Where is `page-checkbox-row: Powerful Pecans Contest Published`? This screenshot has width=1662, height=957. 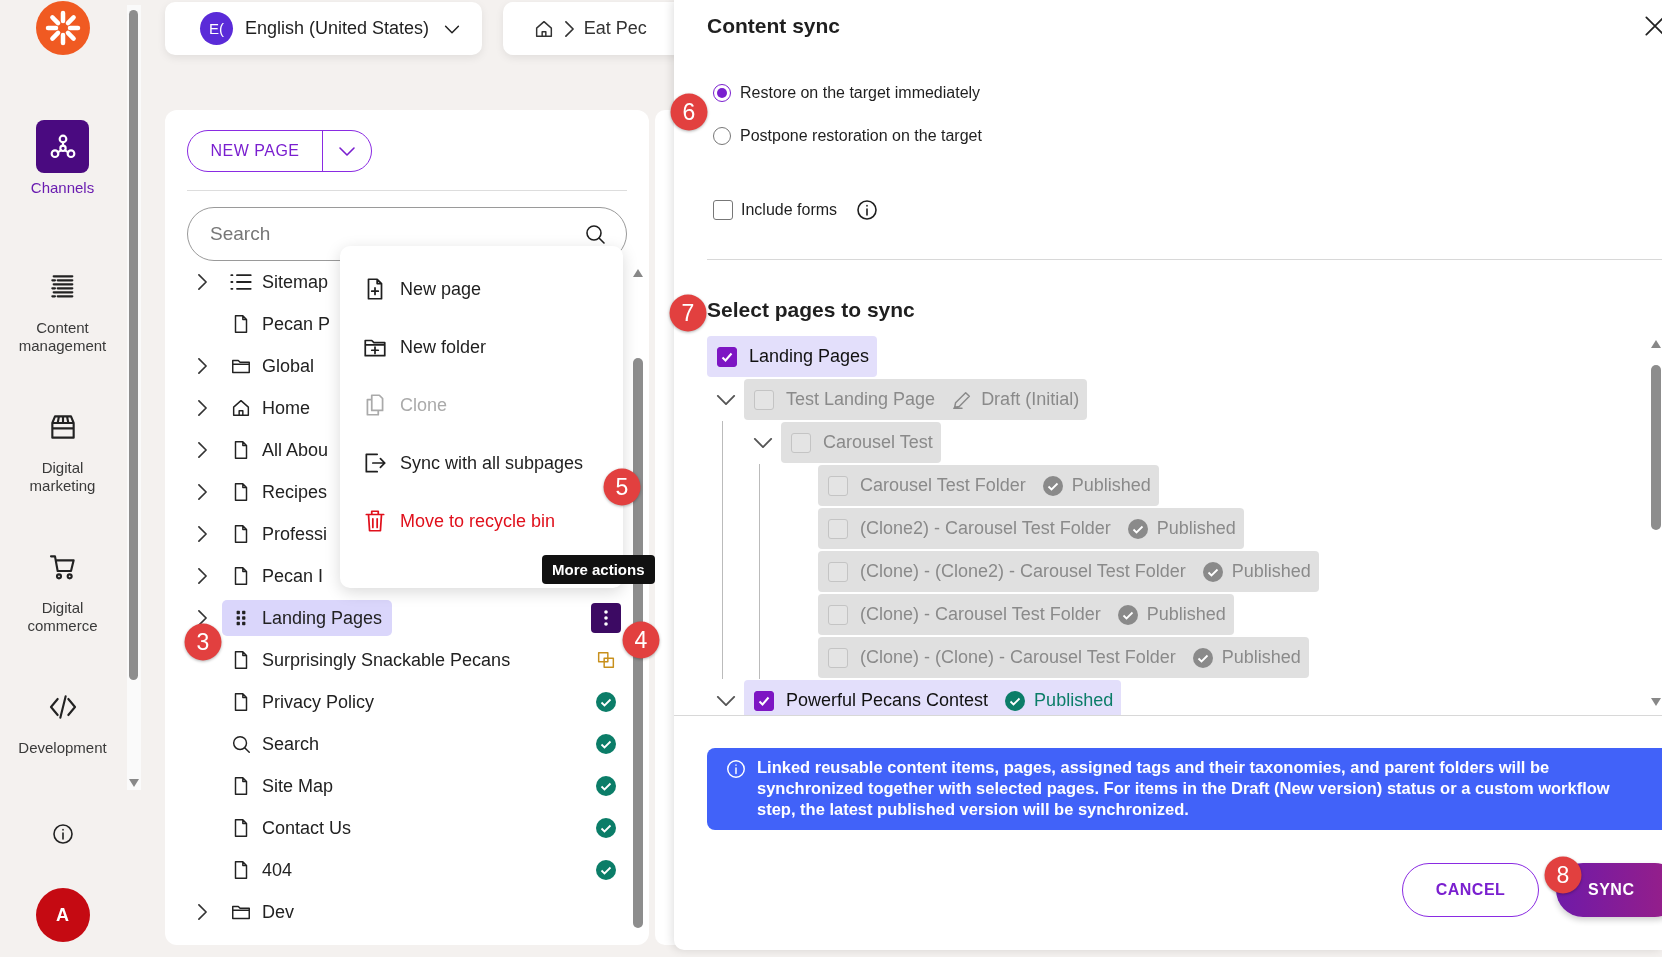 page-checkbox-row: Powerful Pecans Contest Published is located at coordinates (933, 697).